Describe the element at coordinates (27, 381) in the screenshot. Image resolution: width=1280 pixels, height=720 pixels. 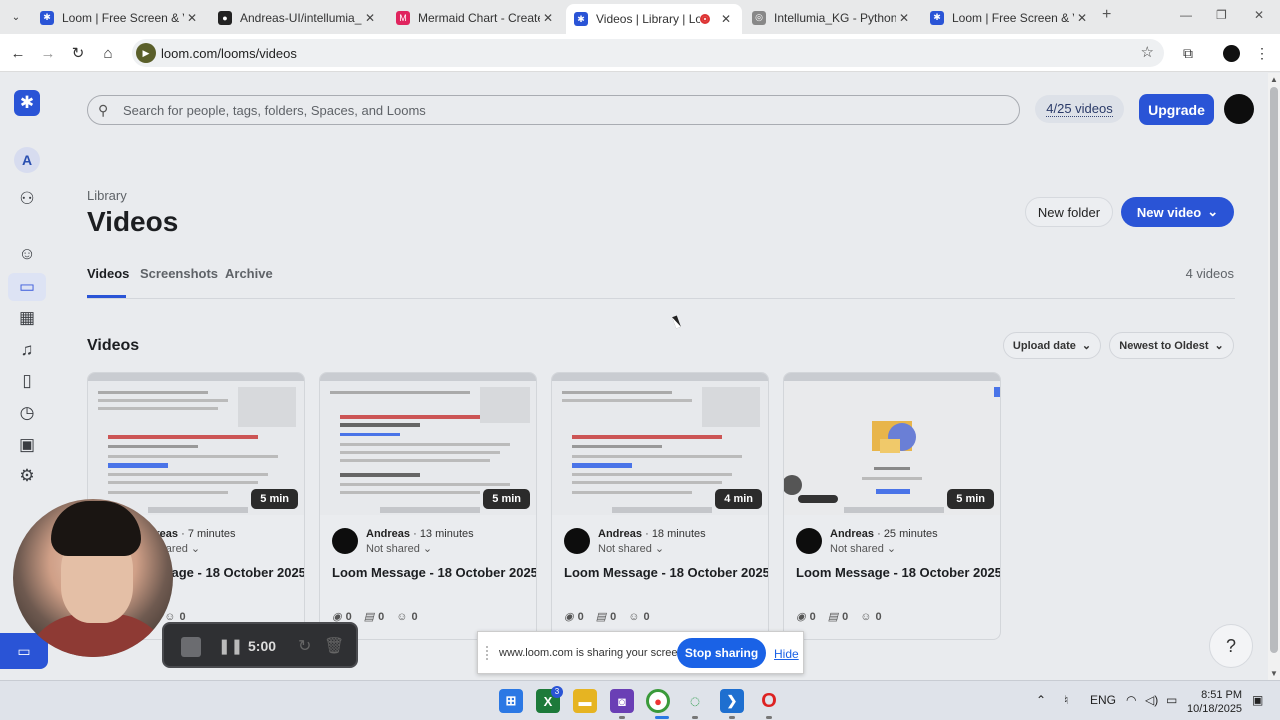
I see `bookmark-icon: ▯` at that location.